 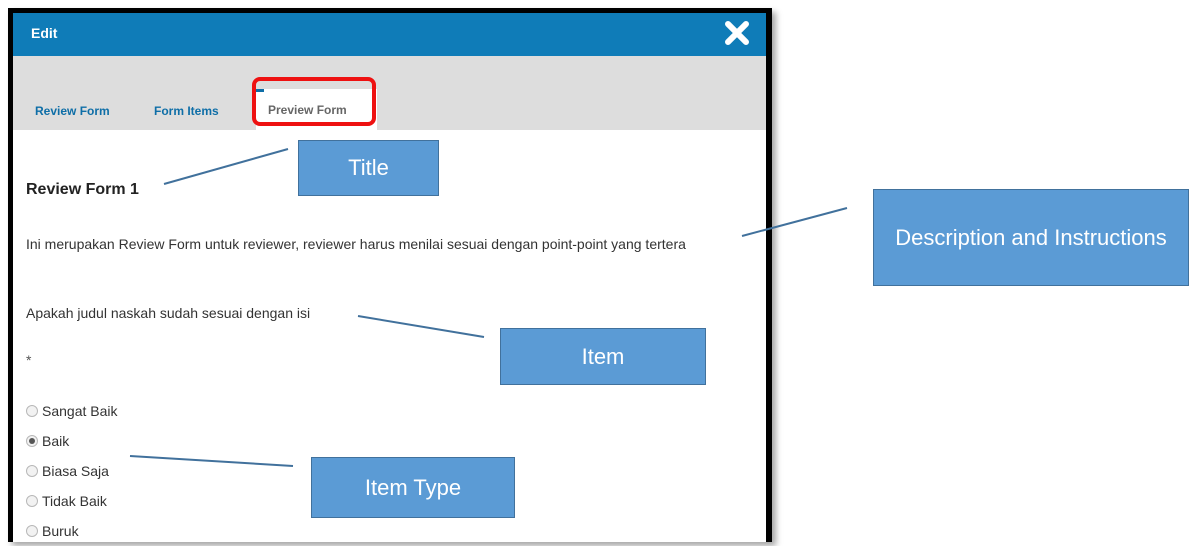 I want to click on callout-item-type: Item Type, so click(x=413, y=487).